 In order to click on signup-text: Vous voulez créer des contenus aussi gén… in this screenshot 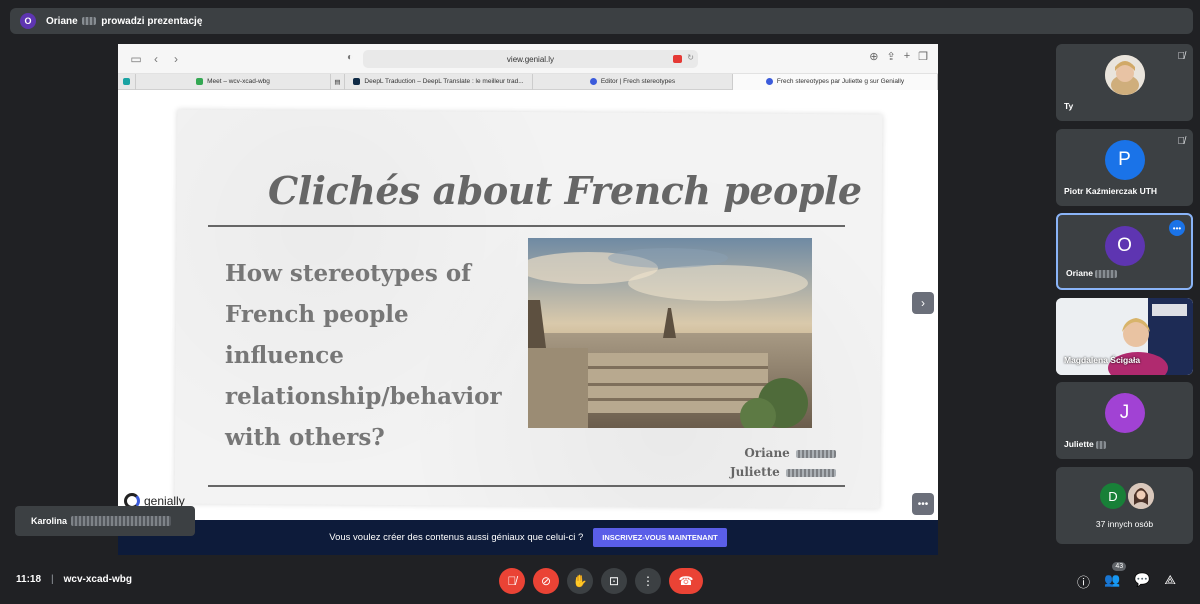, I will do `click(456, 537)`.